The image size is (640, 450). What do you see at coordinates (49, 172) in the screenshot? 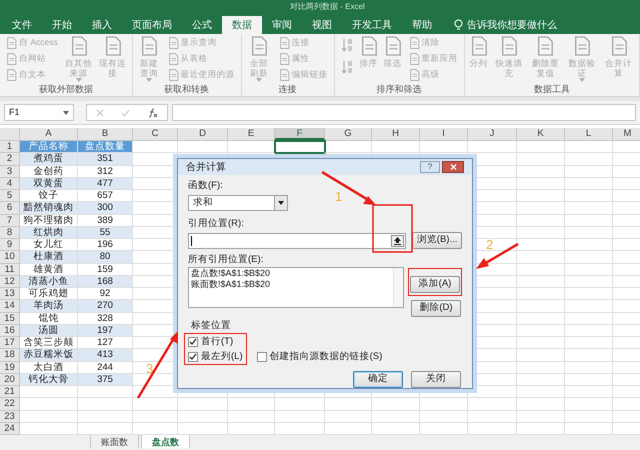
I see `table-cell: 金创药` at bounding box center [49, 172].